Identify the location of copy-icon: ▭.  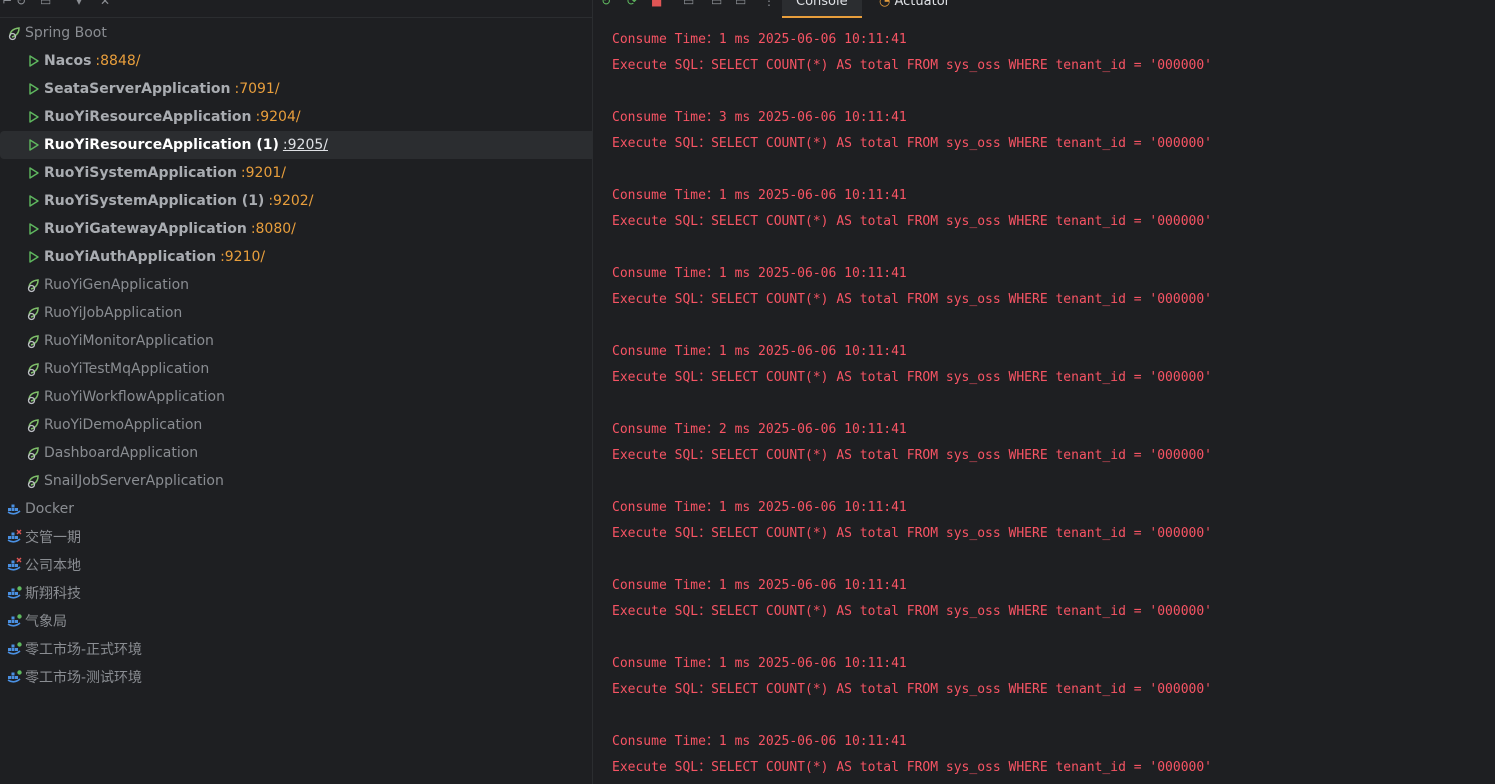
(716, 4).